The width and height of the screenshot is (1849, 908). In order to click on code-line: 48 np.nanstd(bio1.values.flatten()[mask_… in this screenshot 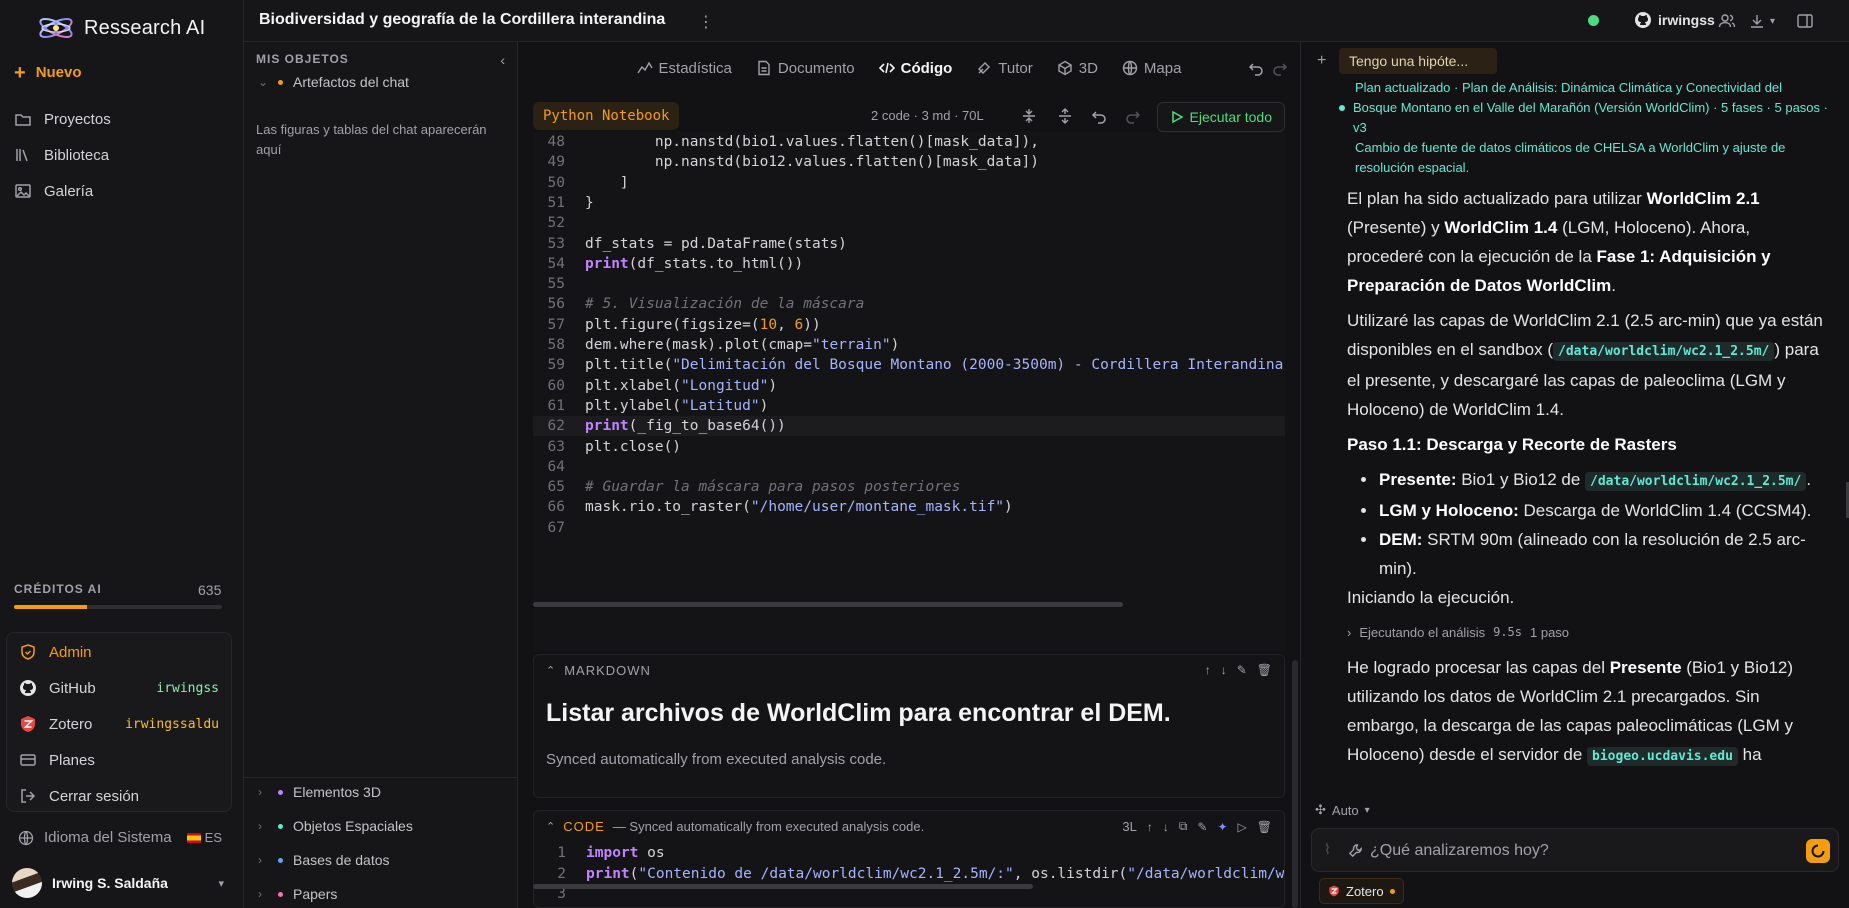, I will do `click(909, 142)`.